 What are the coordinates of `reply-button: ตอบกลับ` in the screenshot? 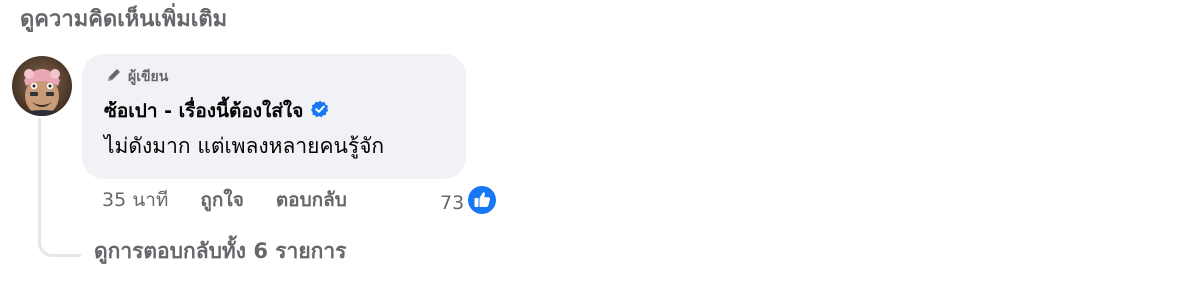 It's located at (311, 200).